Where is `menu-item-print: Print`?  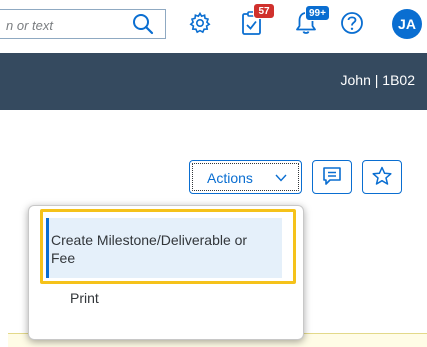
menu-item-print: Print is located at coordinates (167, 298).